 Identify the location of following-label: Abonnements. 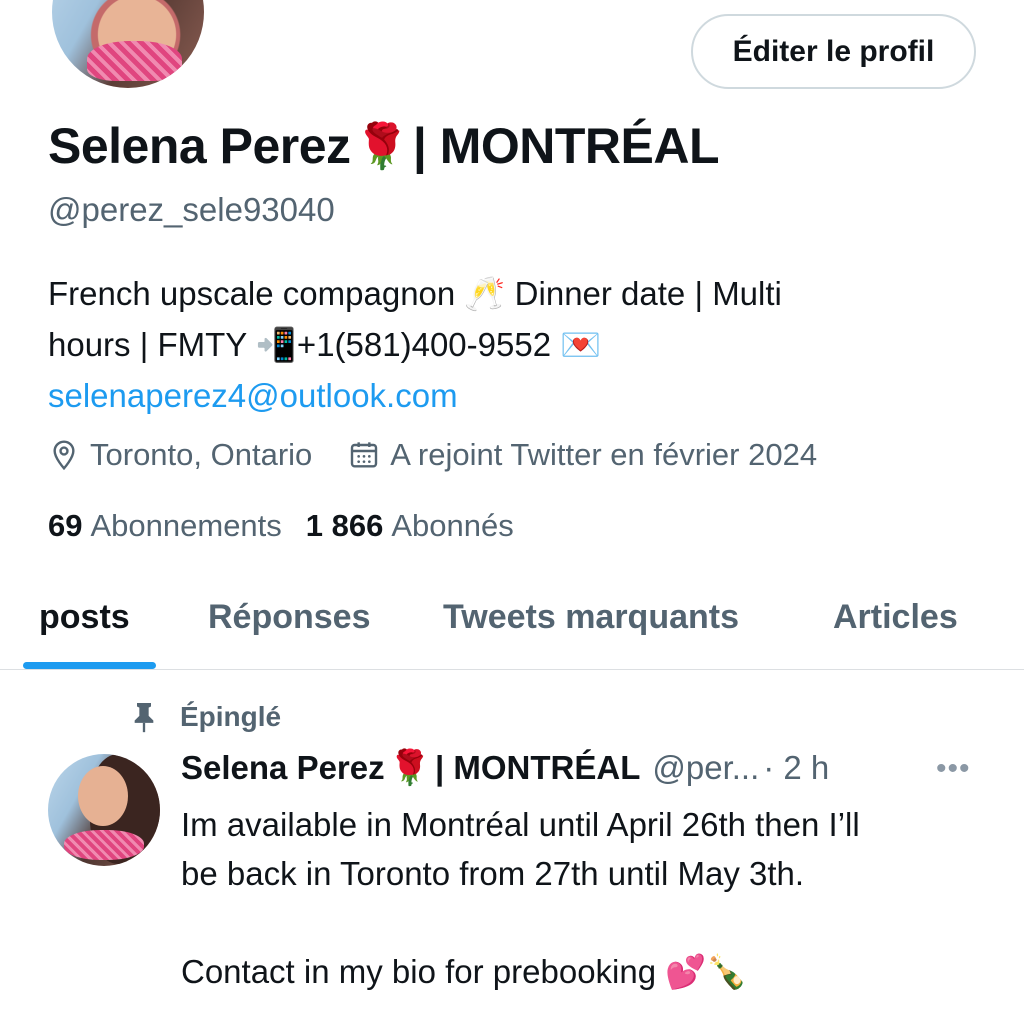
(186, 525).